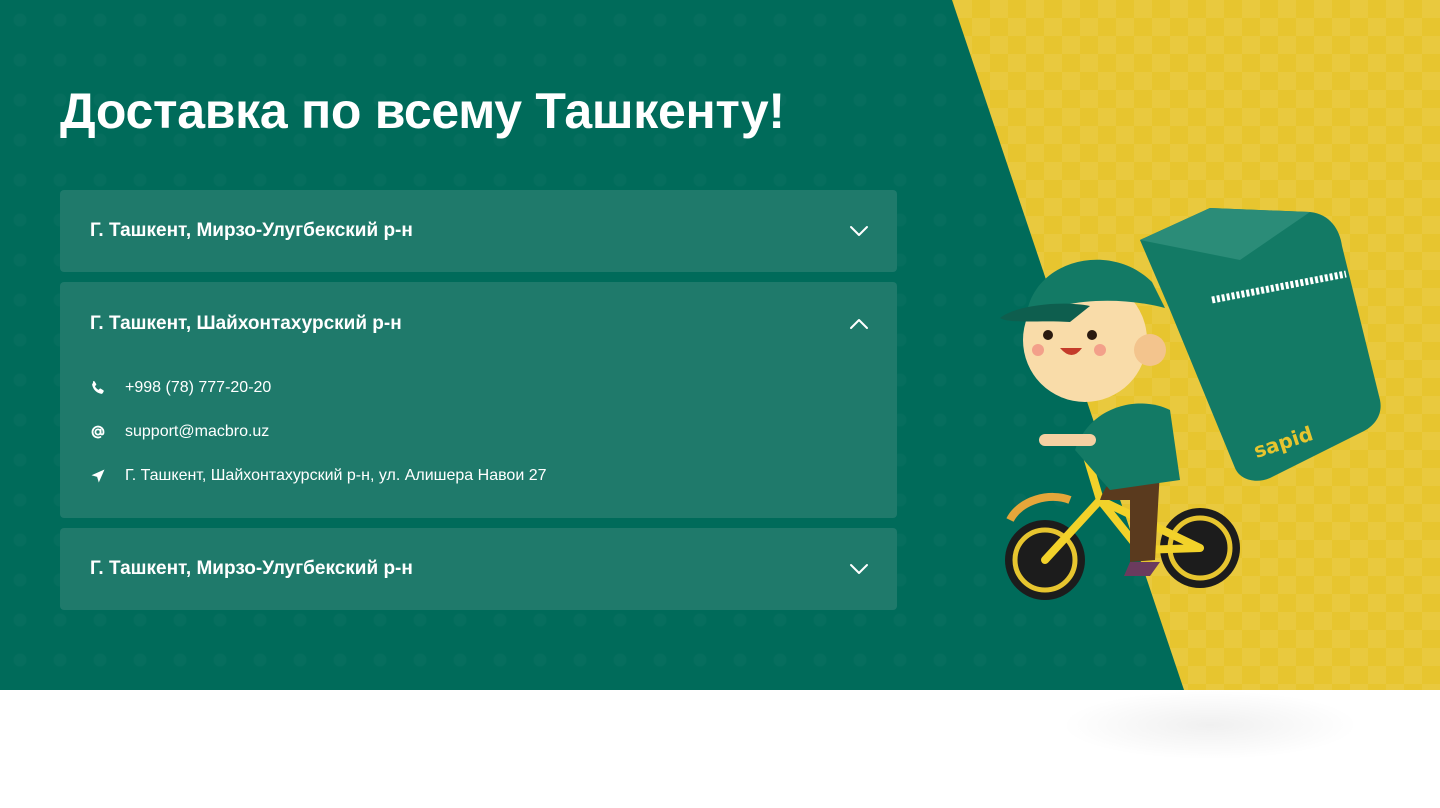 The image size is (1440, 808). Describe the element at coordinates (98, 432) in the screenshot. I see `at-sign-icon` at that location.